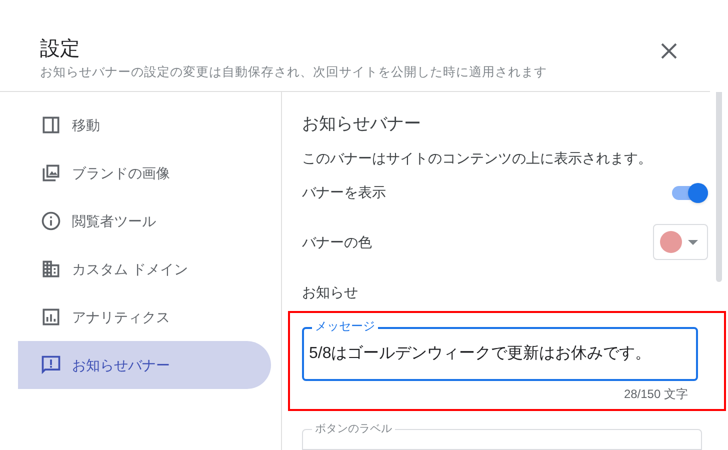 The height and width of the screenshot is (450, 728). I want to click on toggle-switch, so click(690, 193).